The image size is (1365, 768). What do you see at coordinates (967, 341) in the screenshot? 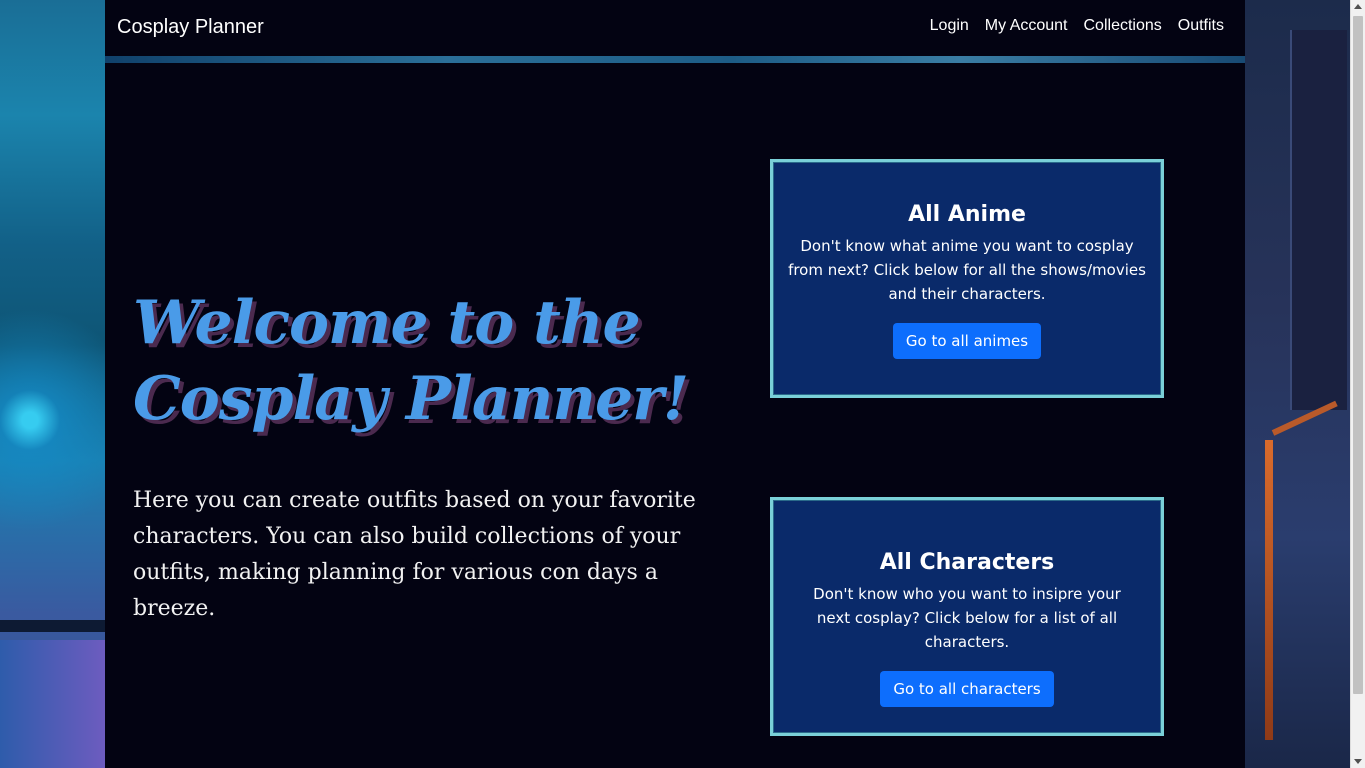
I see `go-to-all-animes-button: Go to all animes` at bounding box center [967, 341].